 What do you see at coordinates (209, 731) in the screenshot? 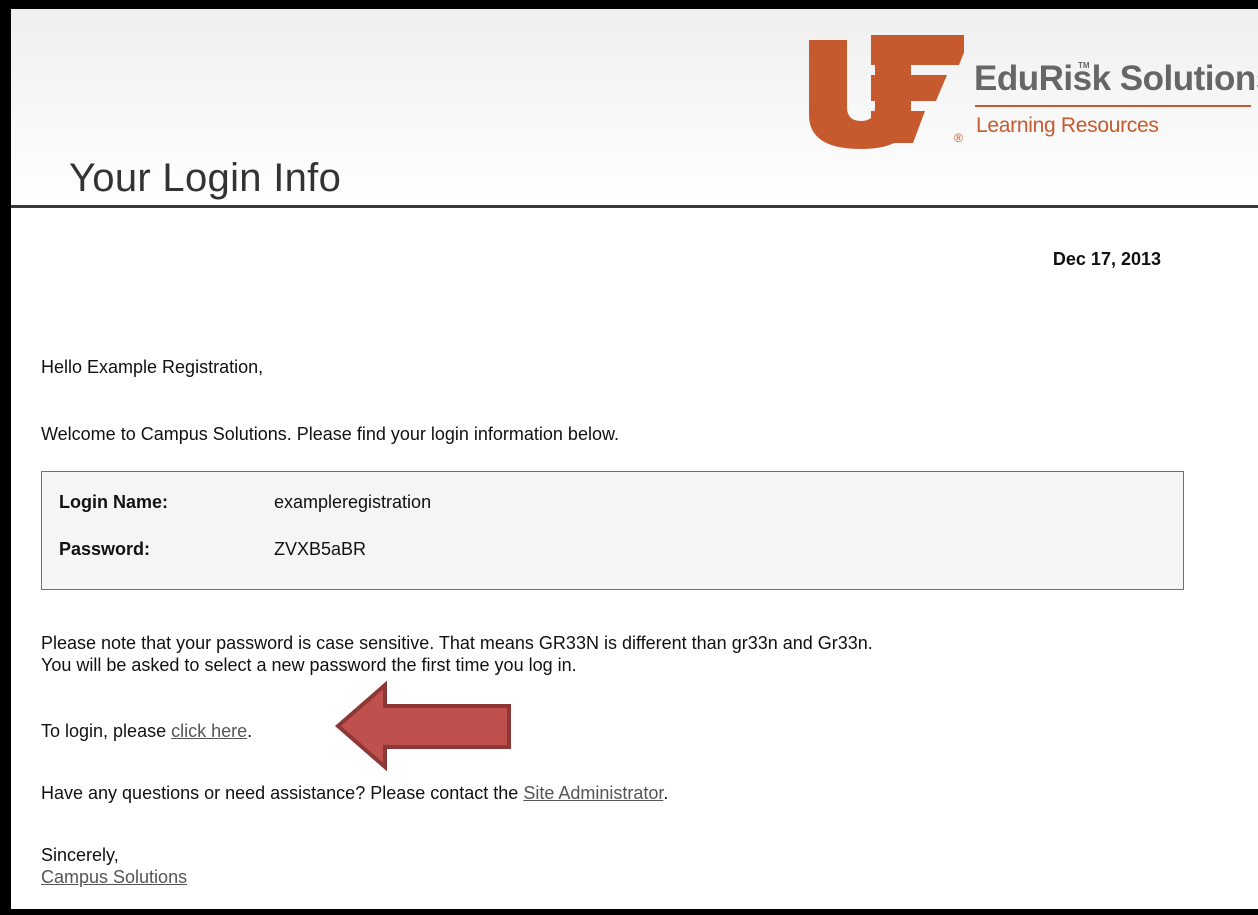
I see `click-here-link: click here` at bounding box center [209, 731].